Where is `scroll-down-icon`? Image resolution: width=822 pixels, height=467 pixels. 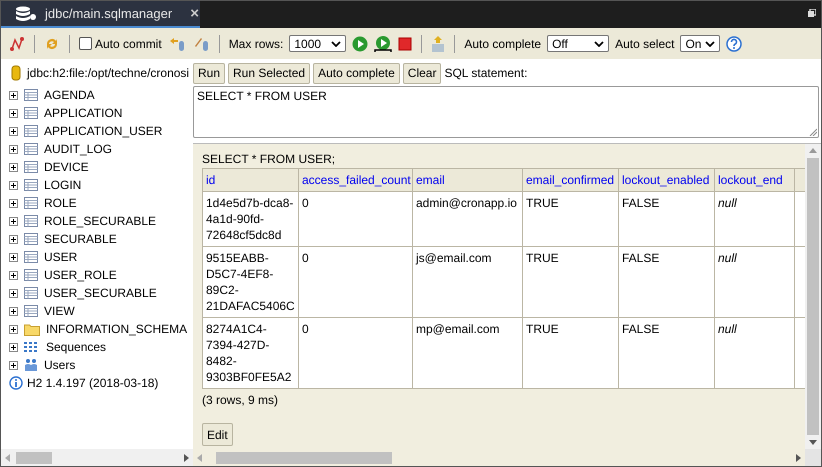 scroll-down-icon is located at coordinates (813, 442).